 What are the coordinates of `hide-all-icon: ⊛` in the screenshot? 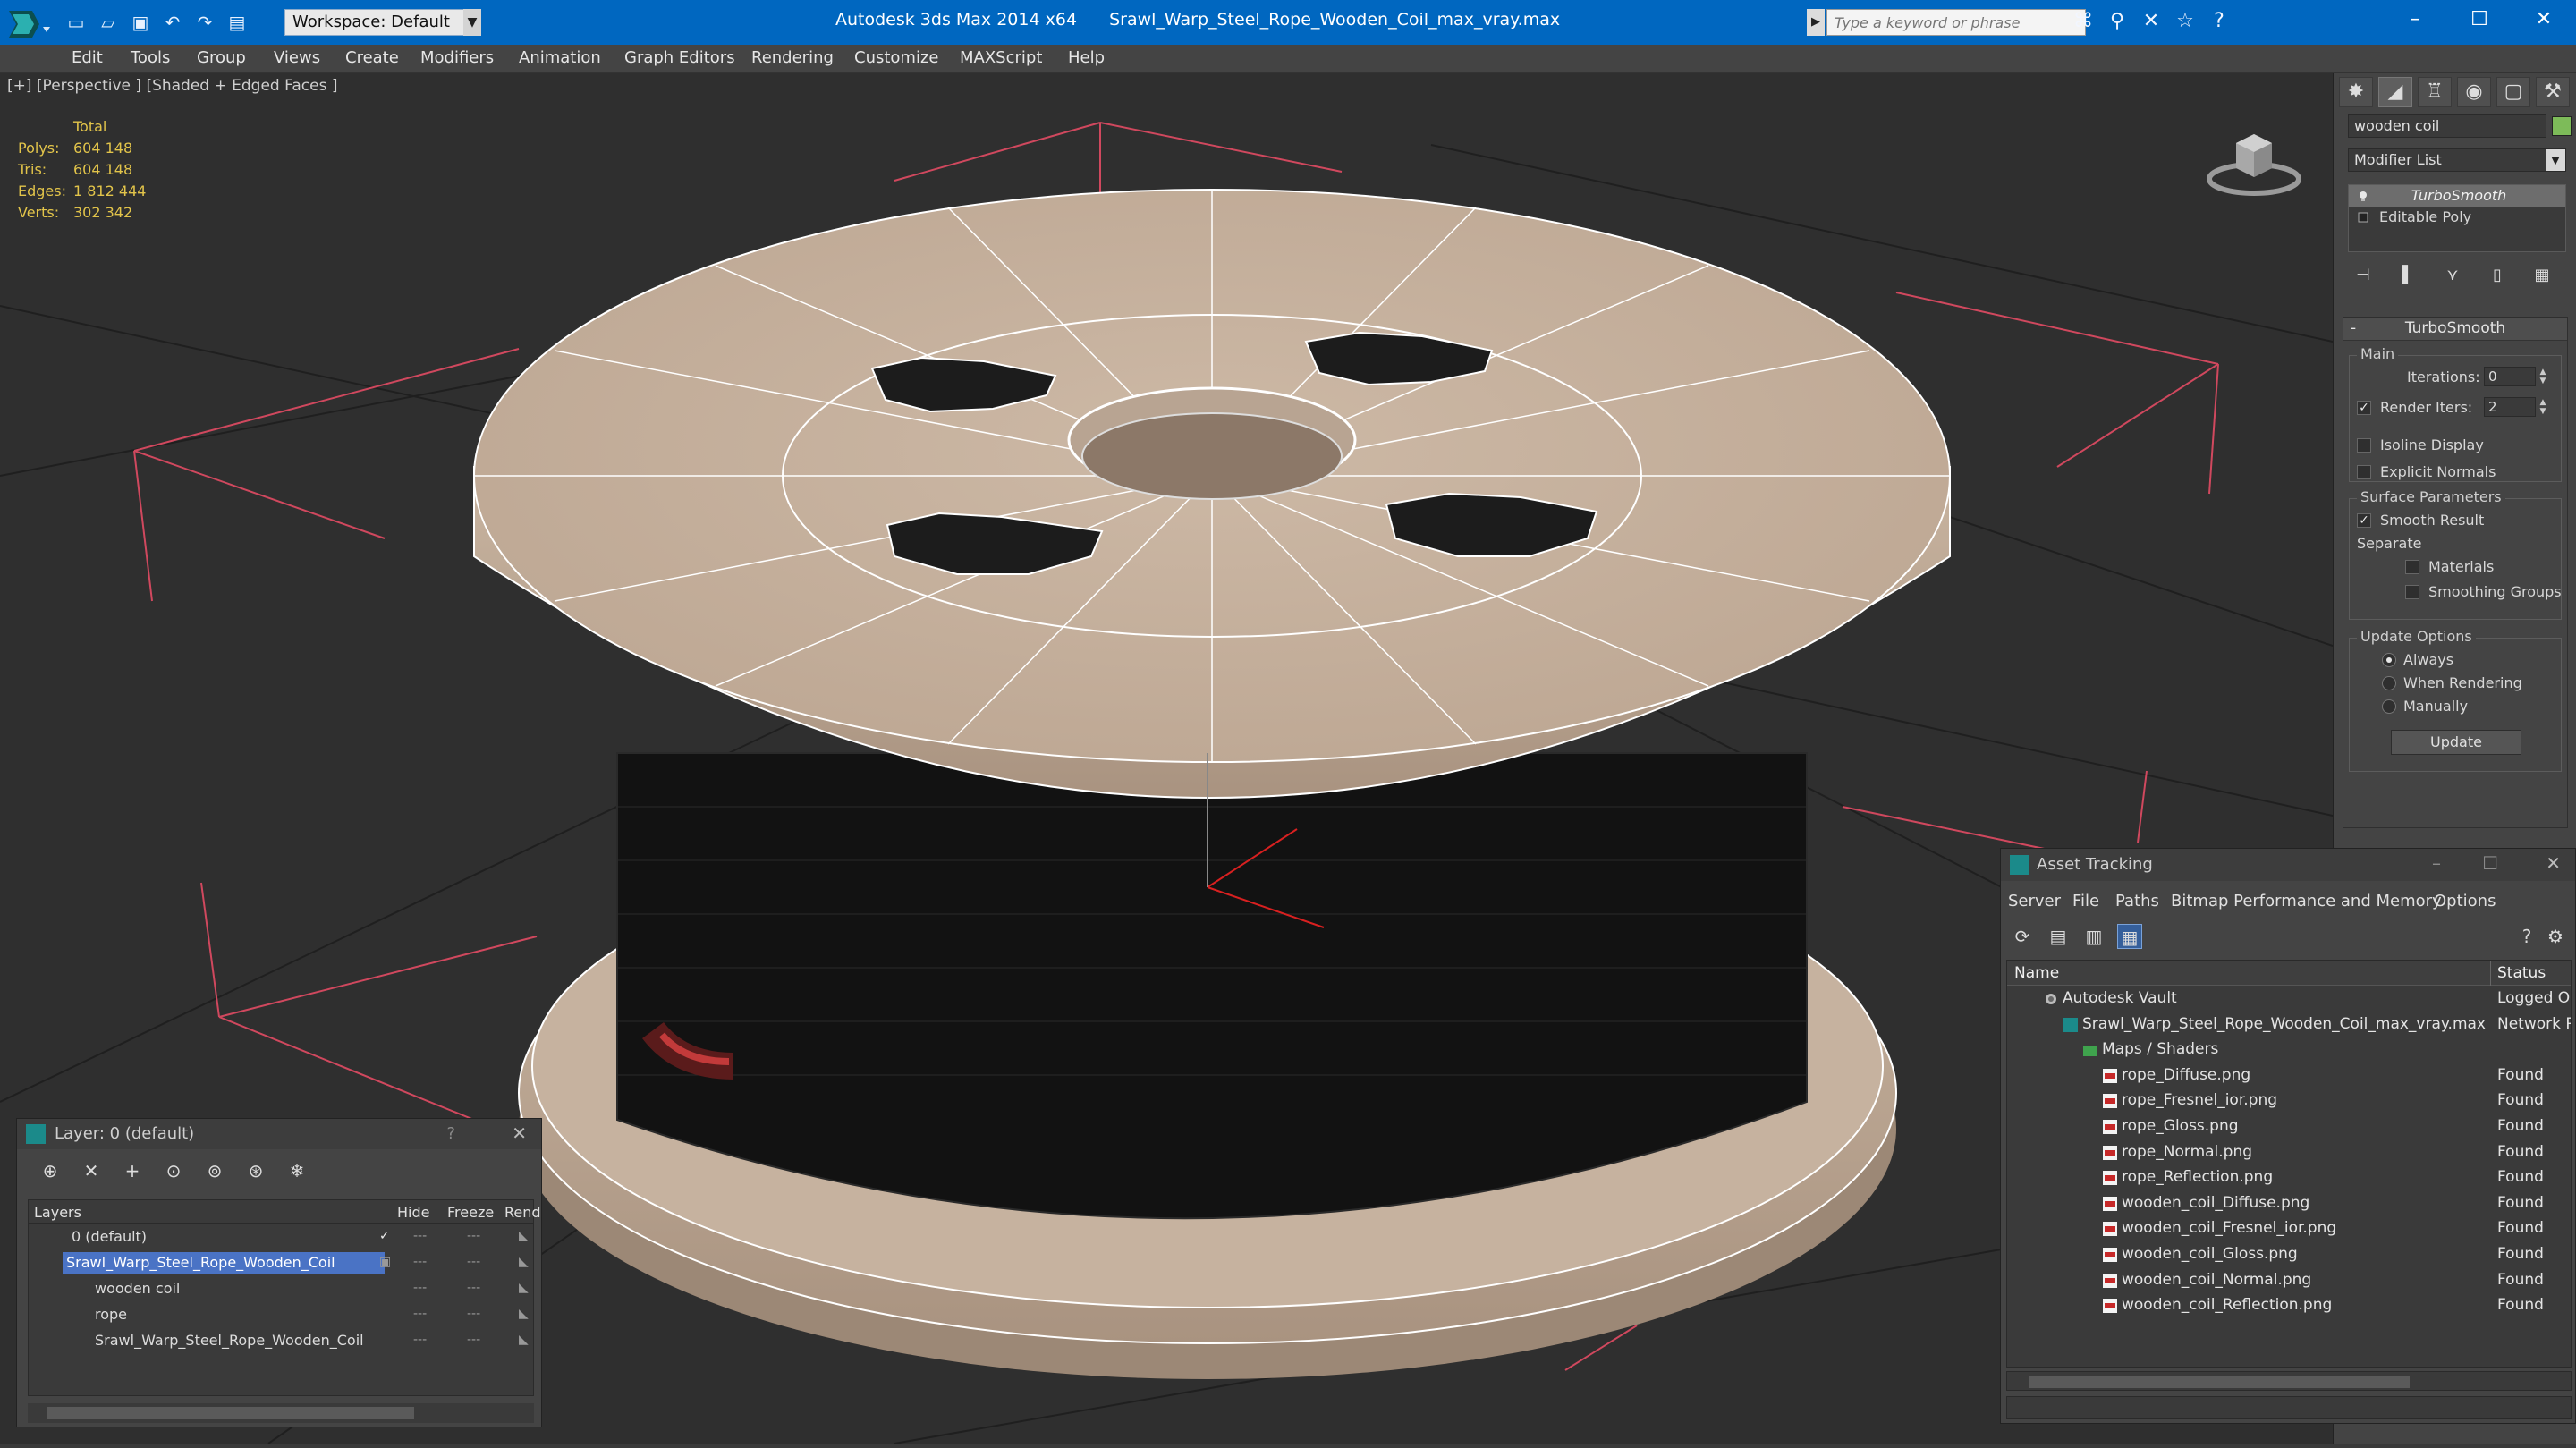 It's located at (255, 1170).